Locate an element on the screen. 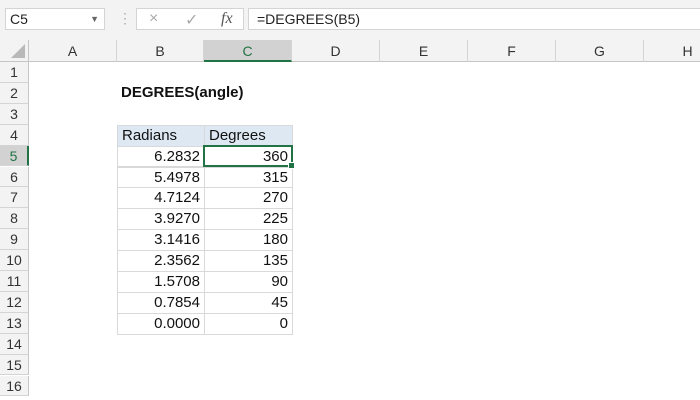  column-header-d: D is located at coordinates (336, 51).